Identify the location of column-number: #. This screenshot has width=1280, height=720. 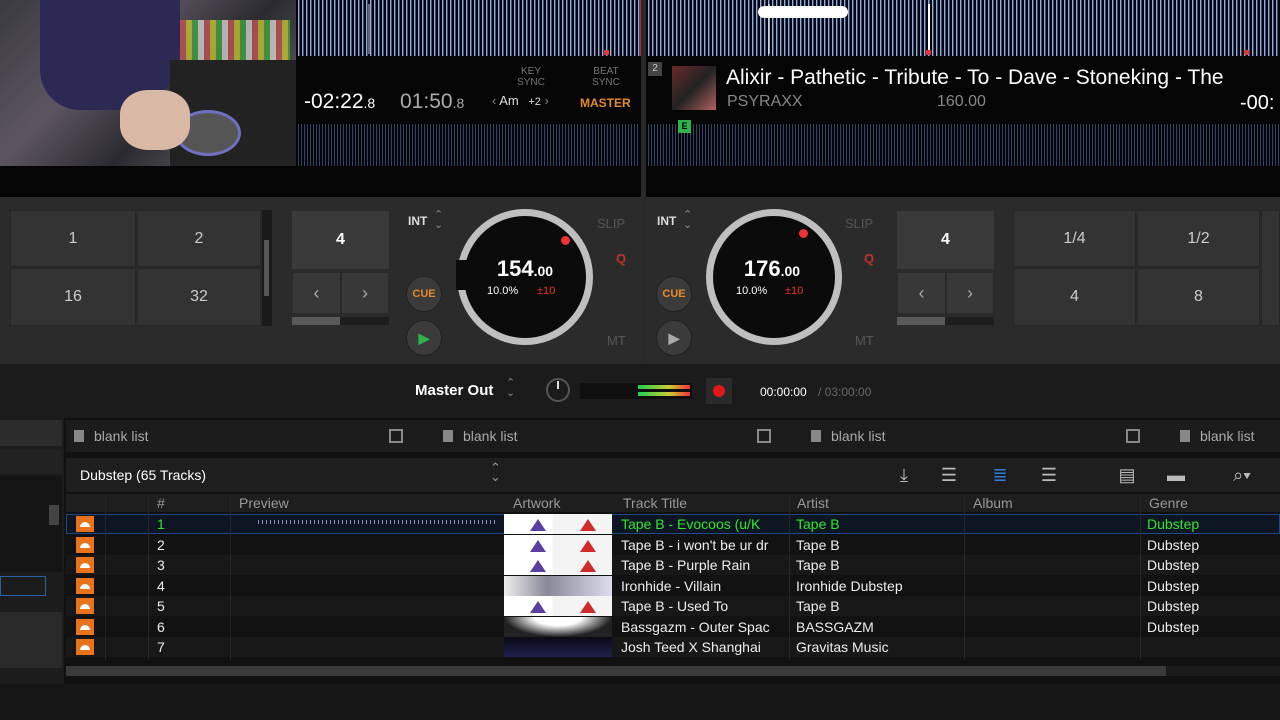
(161, 503).